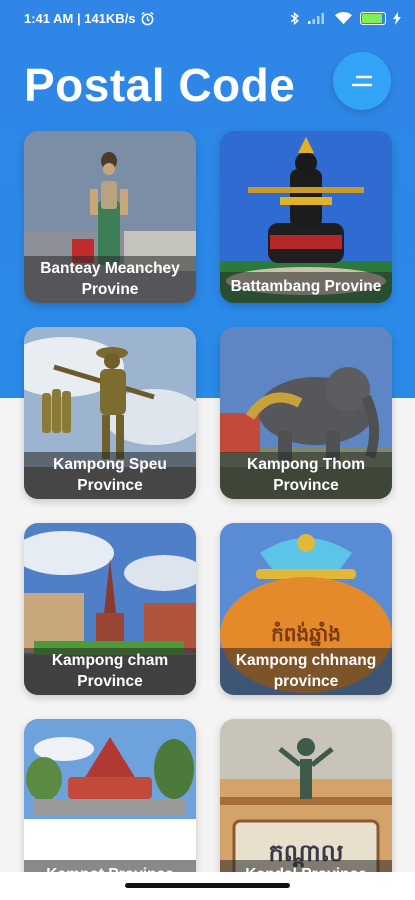  I want to click on status-bar: 1:41 AM | 141KB/s, so click(207, 18).